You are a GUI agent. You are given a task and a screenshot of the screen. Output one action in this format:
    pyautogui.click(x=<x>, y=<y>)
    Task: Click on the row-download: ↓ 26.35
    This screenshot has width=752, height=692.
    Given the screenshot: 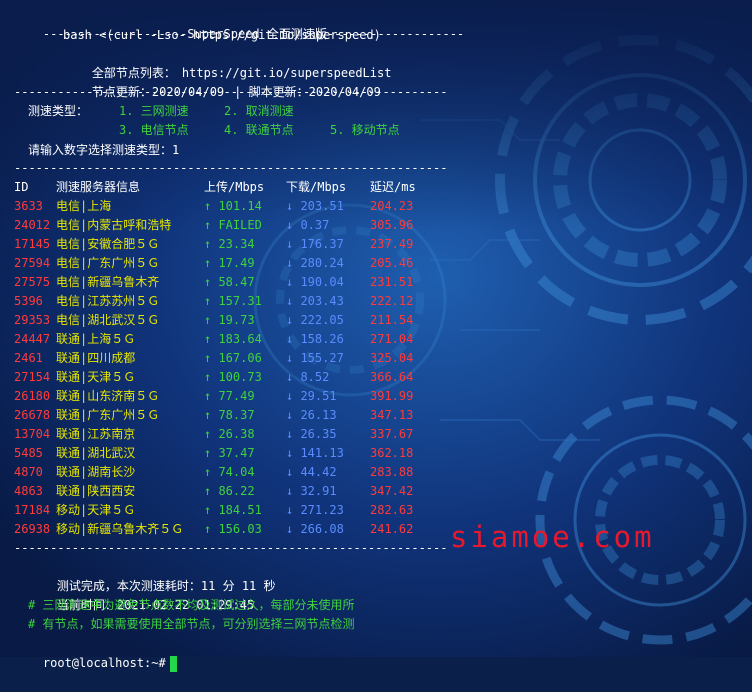 What is the action you would take?
    pyautogui.click(x=311, y=434)
    